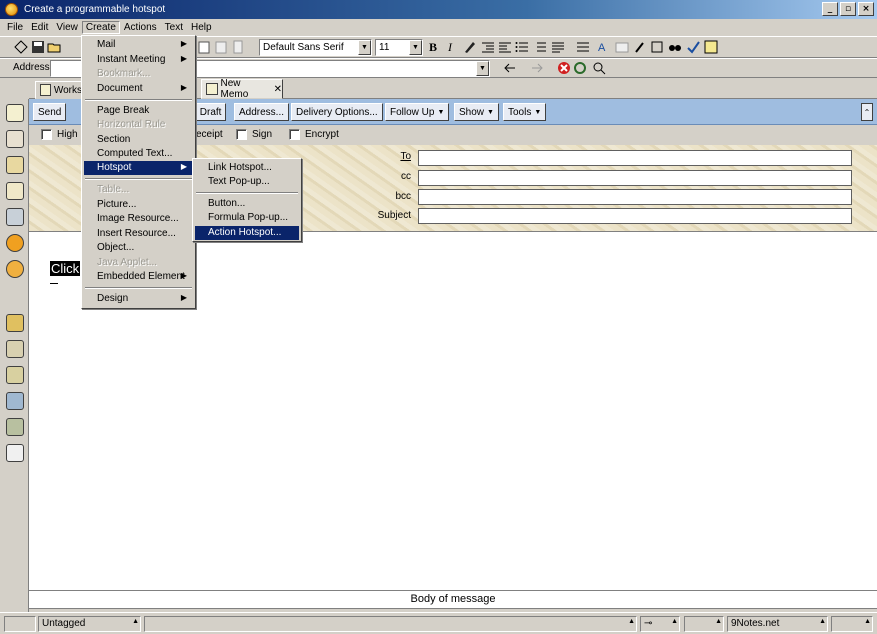 This screenshot has height=634, width=877. Describe the element at coordinates (138, 140) in the screenshot. I see `menu-item-section: Section` at that location.